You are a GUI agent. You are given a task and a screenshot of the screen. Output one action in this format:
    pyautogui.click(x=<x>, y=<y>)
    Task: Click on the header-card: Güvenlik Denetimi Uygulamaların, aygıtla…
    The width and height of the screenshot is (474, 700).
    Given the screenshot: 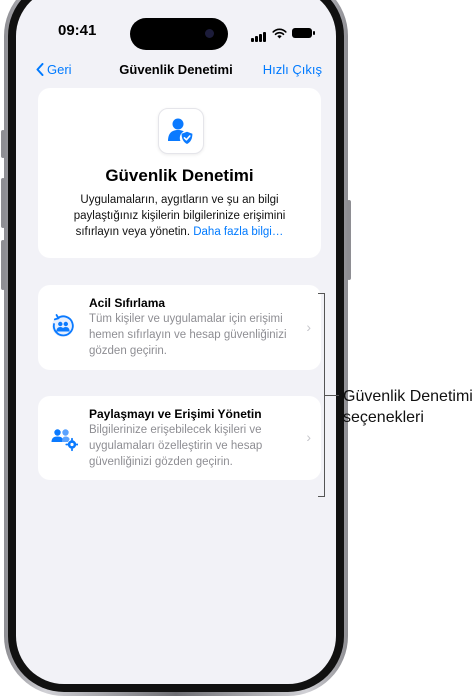 What is the action you would take?
    pyautogui.click(x=179, y=173)
    